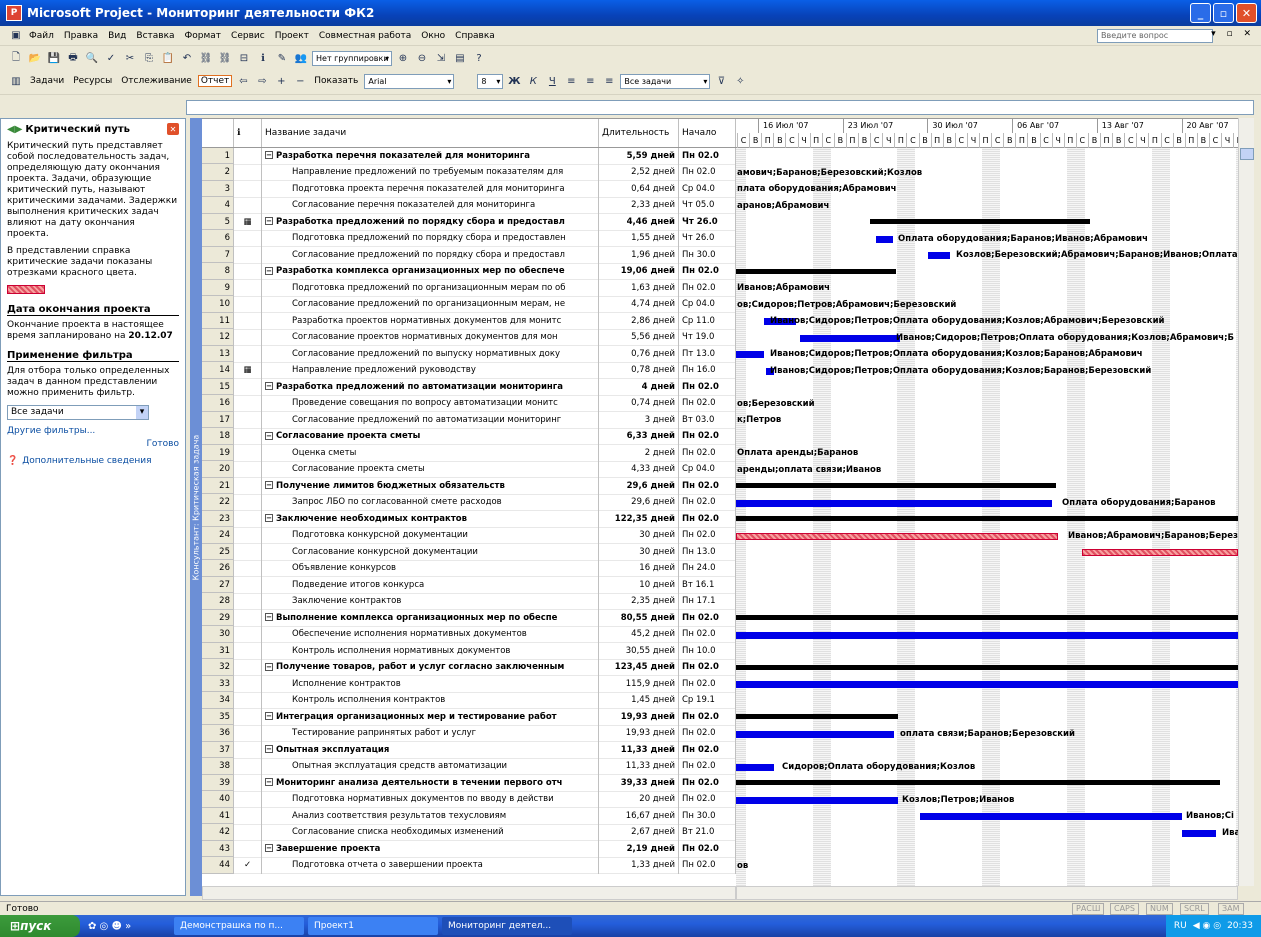  I want to click on row-id: 40, so click(218, 799).